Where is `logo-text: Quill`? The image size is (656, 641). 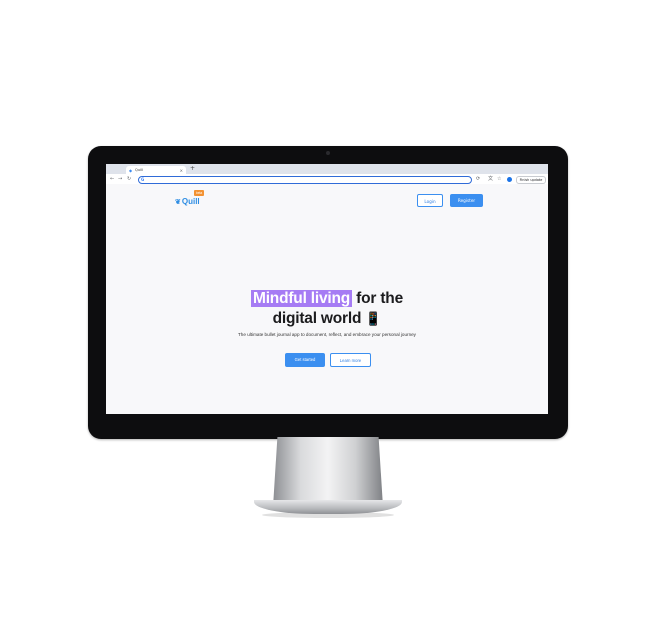
logo-text: Quill is located at coordinates (190, 201).